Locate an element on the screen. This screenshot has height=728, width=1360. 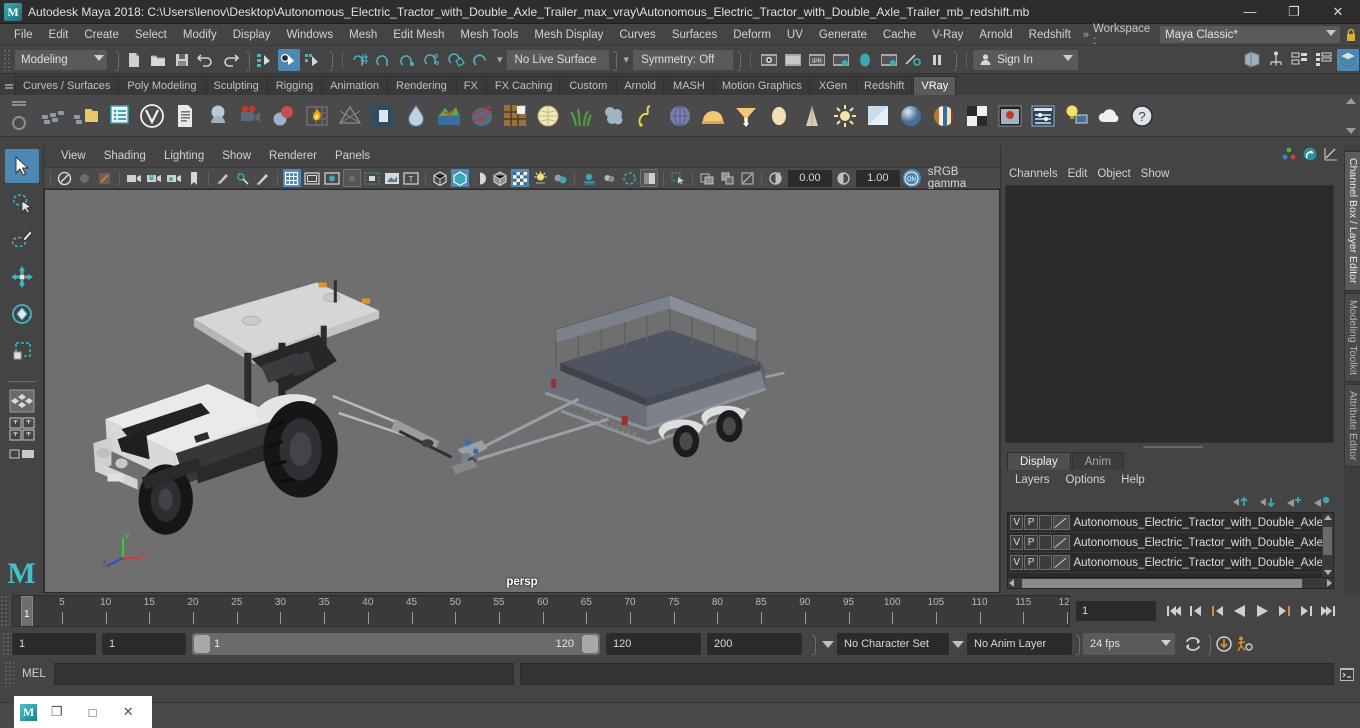
lights-icon is located at coordinates (520, 178).